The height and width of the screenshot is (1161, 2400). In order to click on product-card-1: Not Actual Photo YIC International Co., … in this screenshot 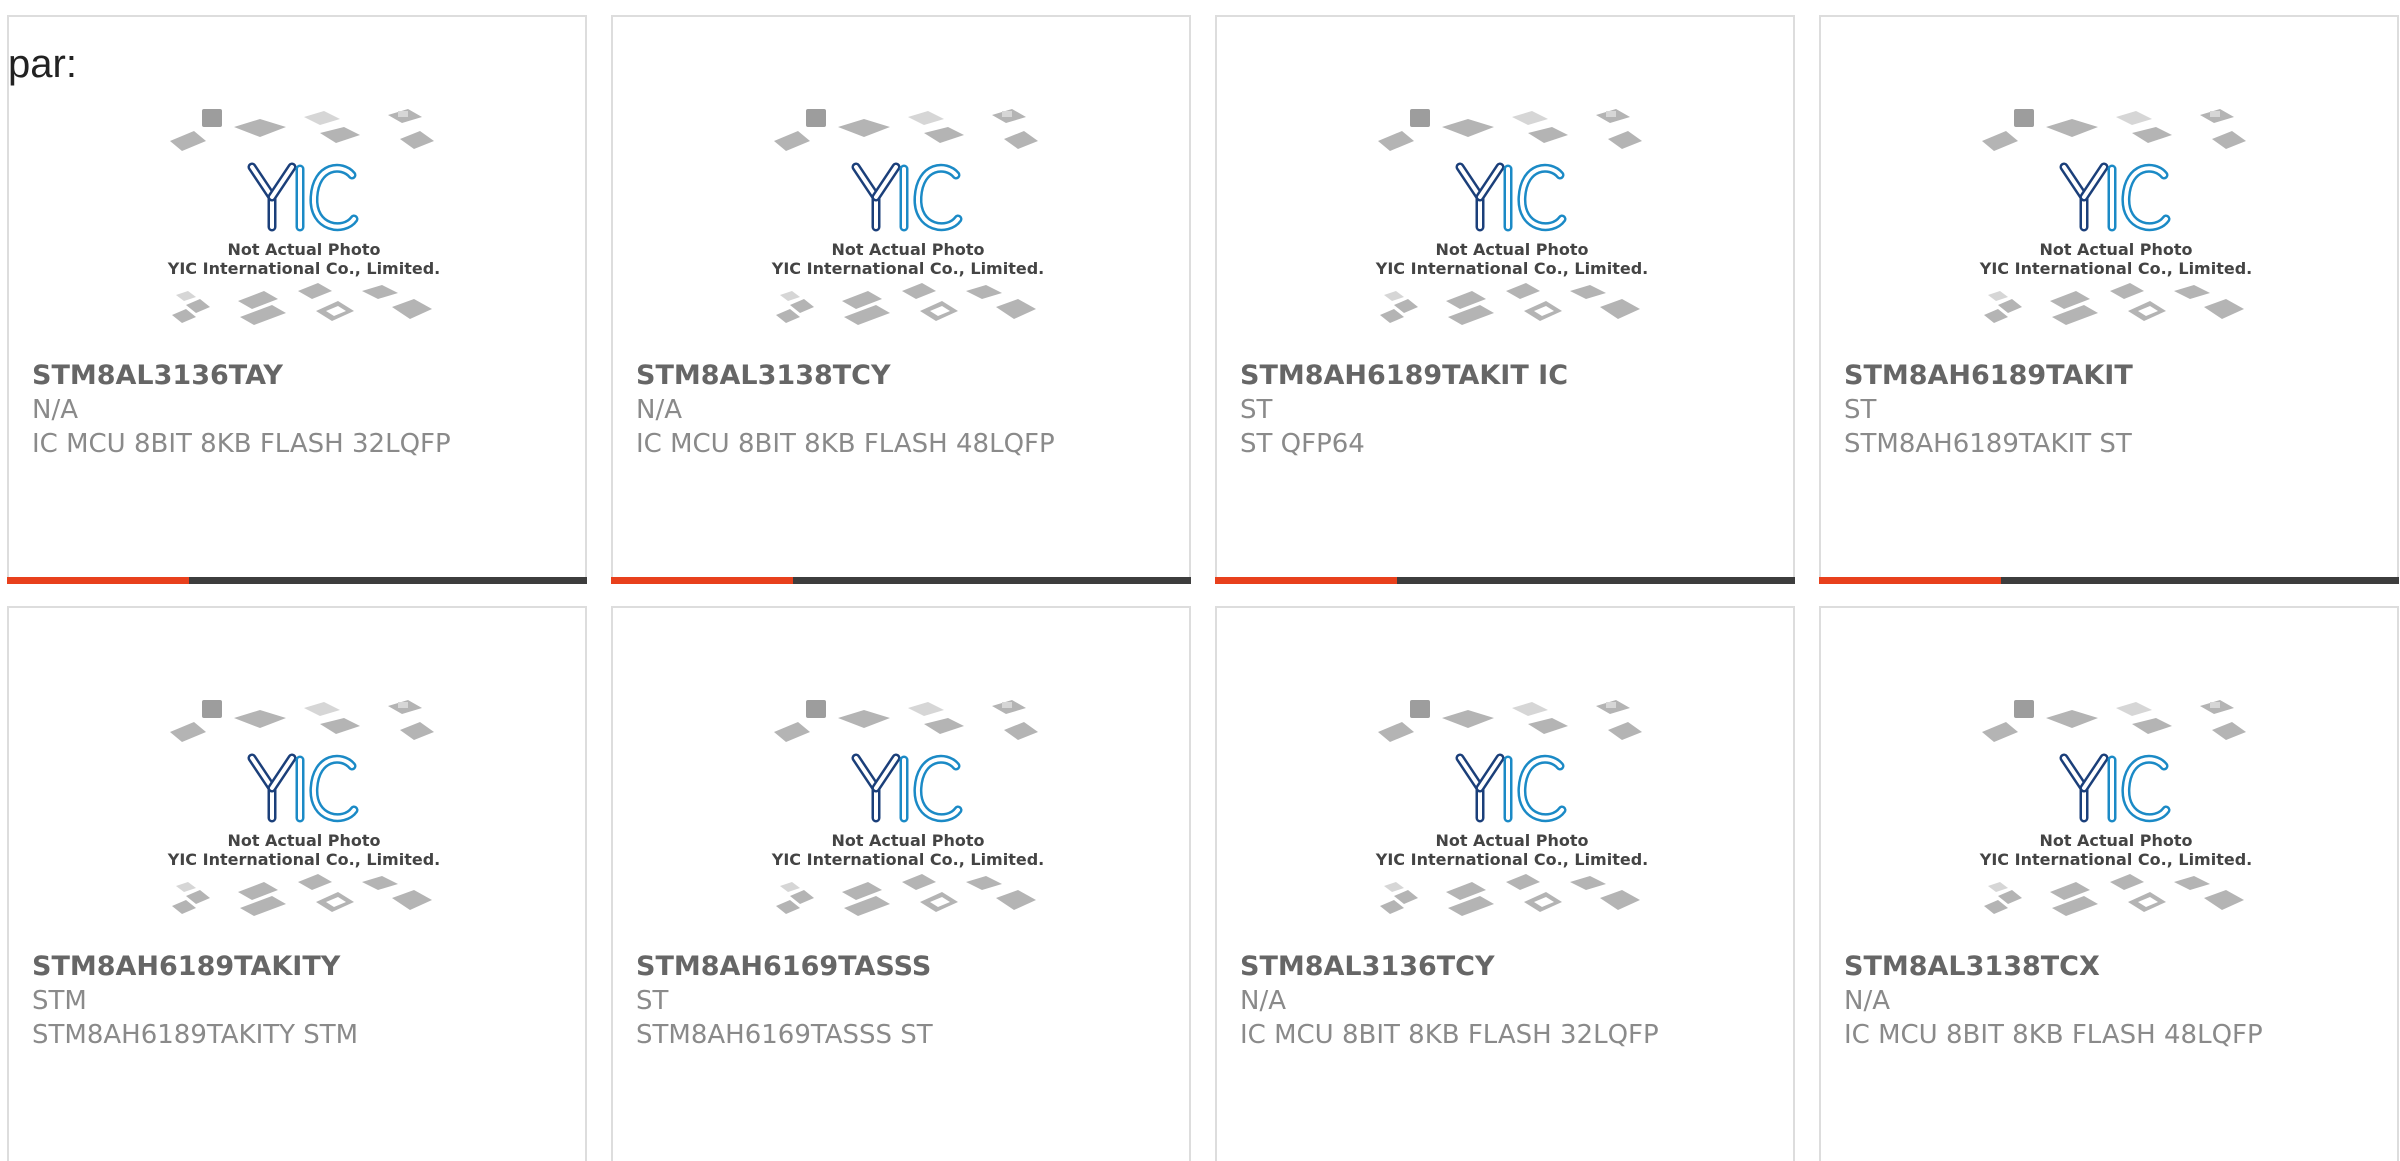, I will do `click(297, 299)`.